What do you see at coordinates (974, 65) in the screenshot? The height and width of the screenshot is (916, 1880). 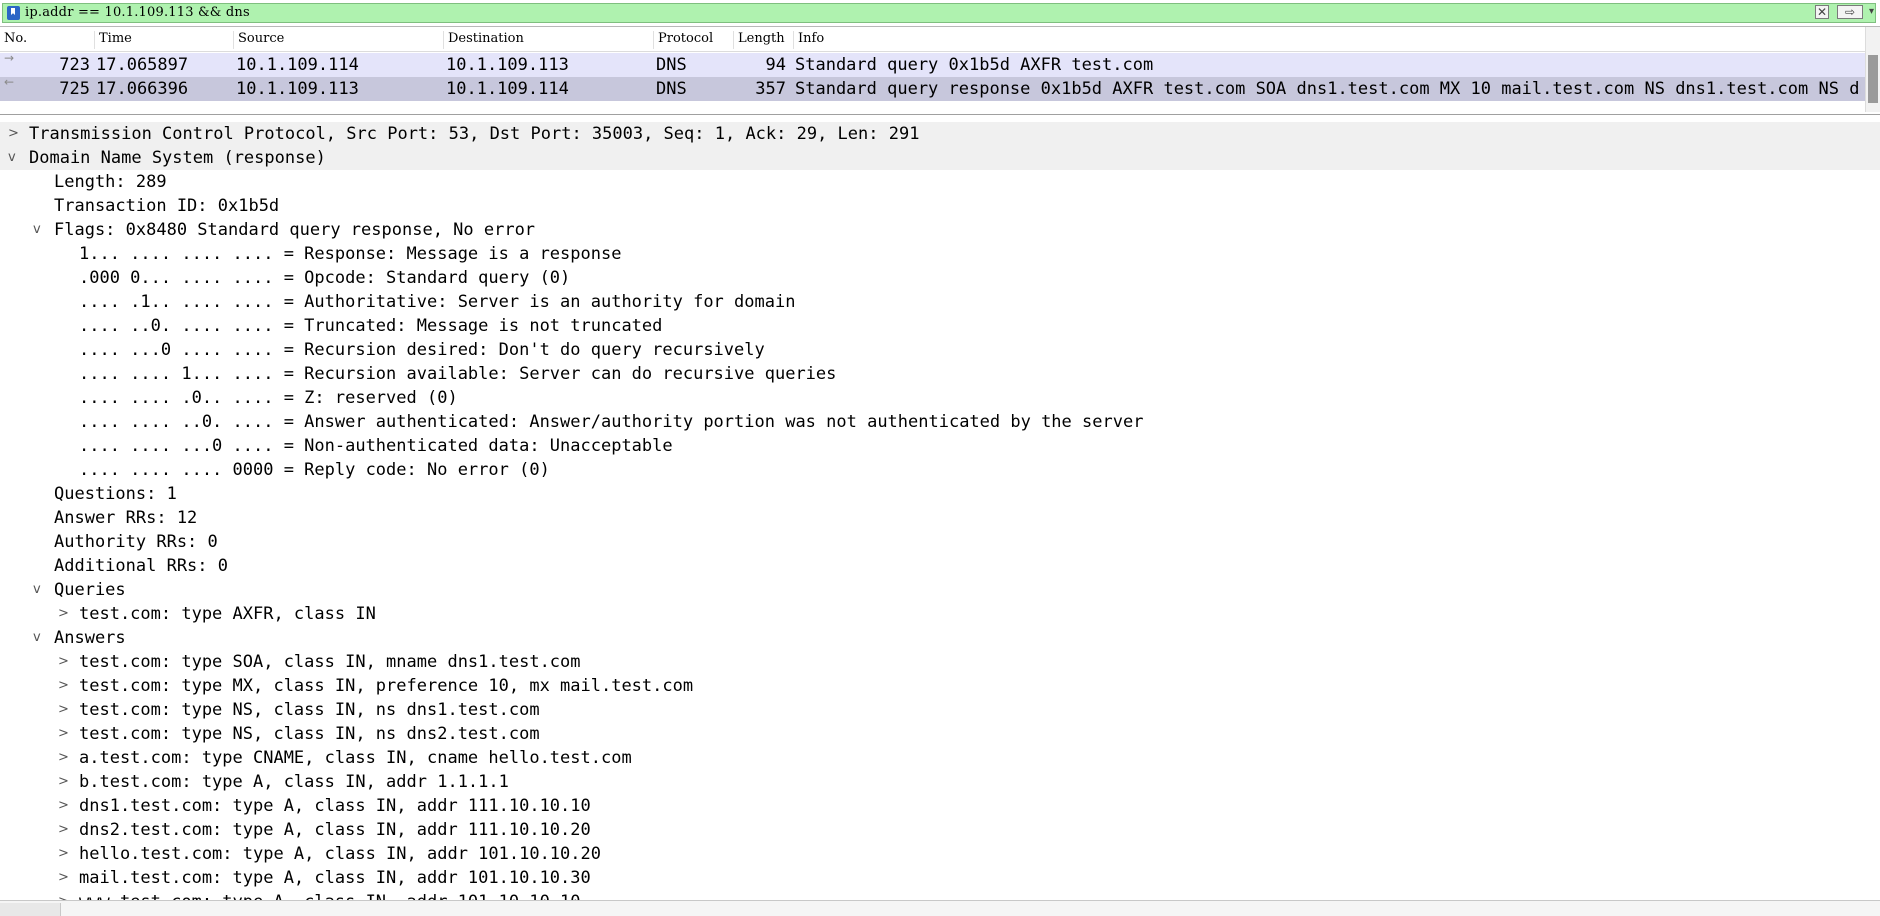 I see `cell-info: Standard query 0x1b5d AXFR test.com` at bounding box center [974, 65].